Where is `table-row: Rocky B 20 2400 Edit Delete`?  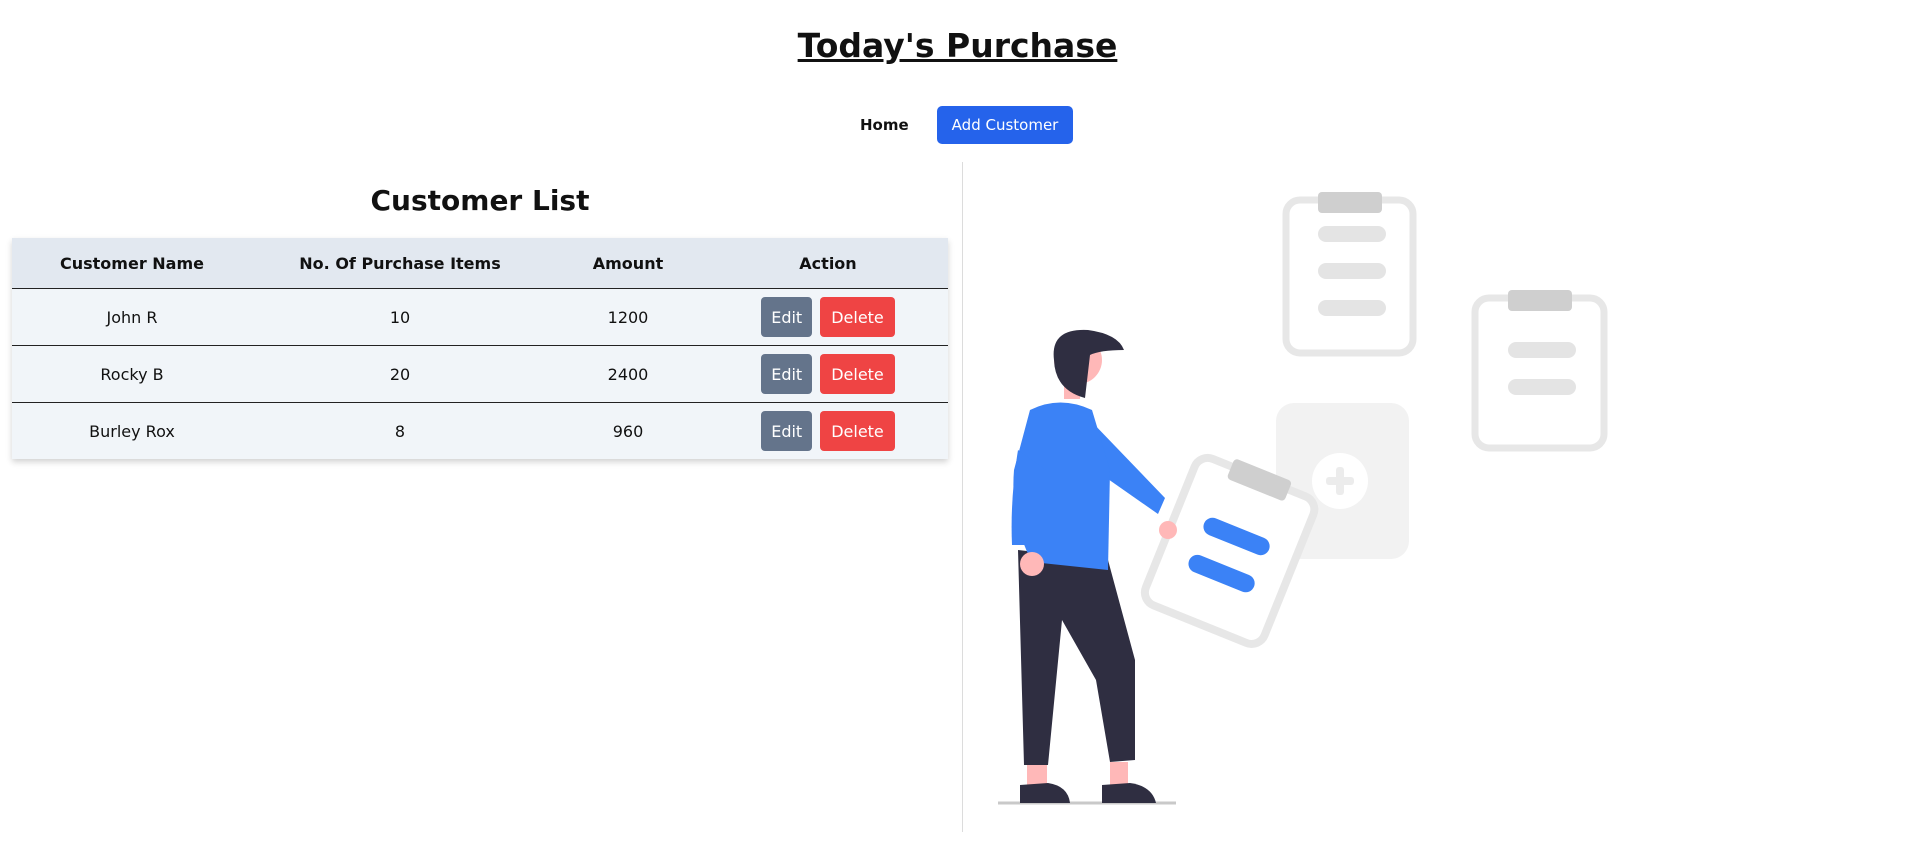
table-row: Rocky B 20 2400 Edit Delete is located at coordinates (480, 374).